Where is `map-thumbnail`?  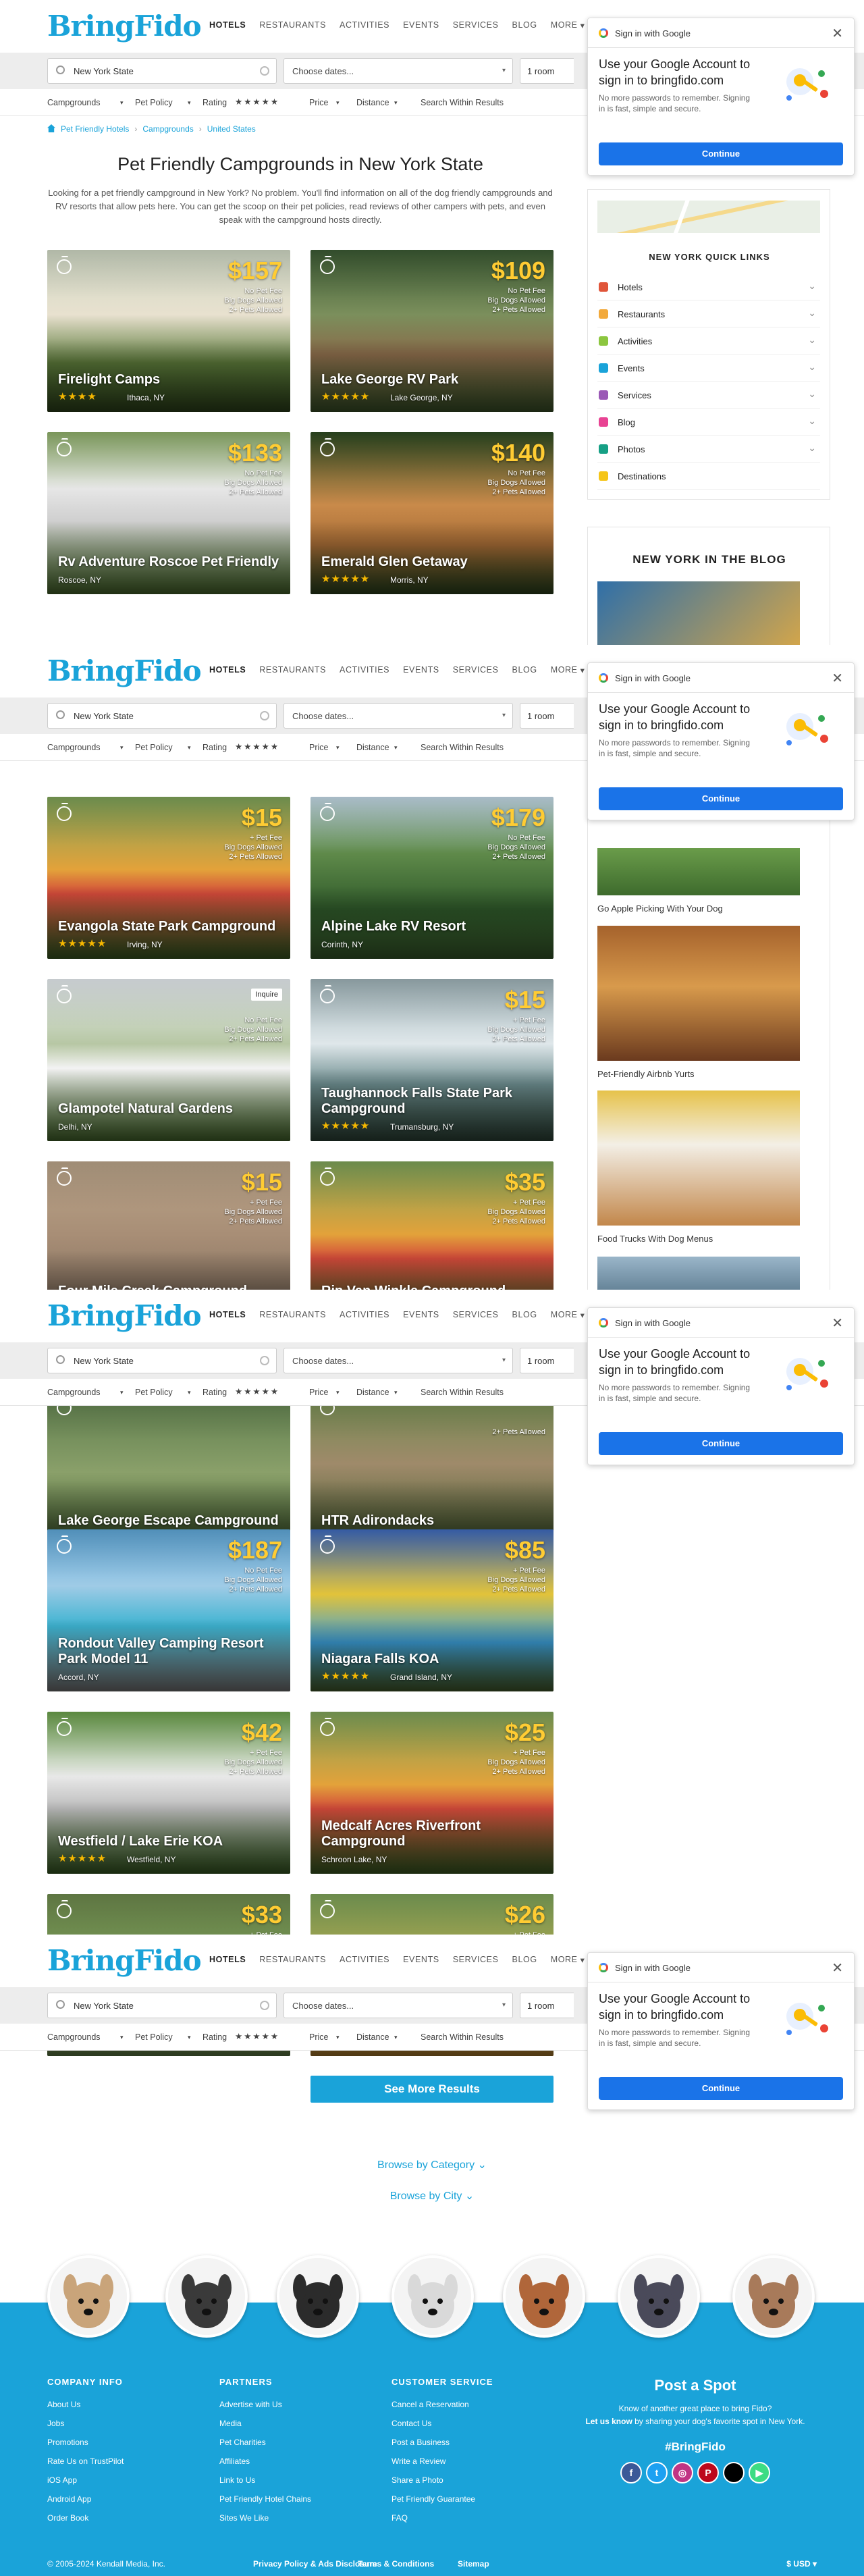
map-thumbnail is located at coordinates (708, 217).